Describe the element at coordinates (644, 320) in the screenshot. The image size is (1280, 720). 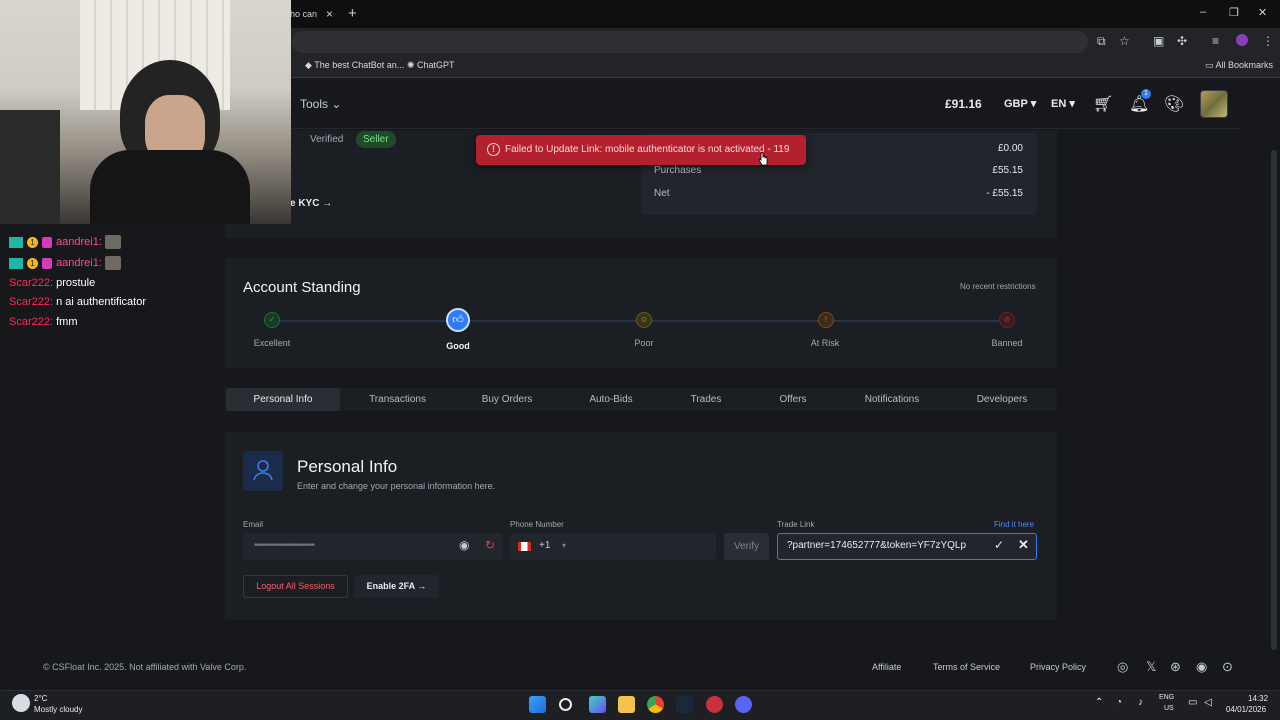
I see `poor-node-icon: ☺` at that location.